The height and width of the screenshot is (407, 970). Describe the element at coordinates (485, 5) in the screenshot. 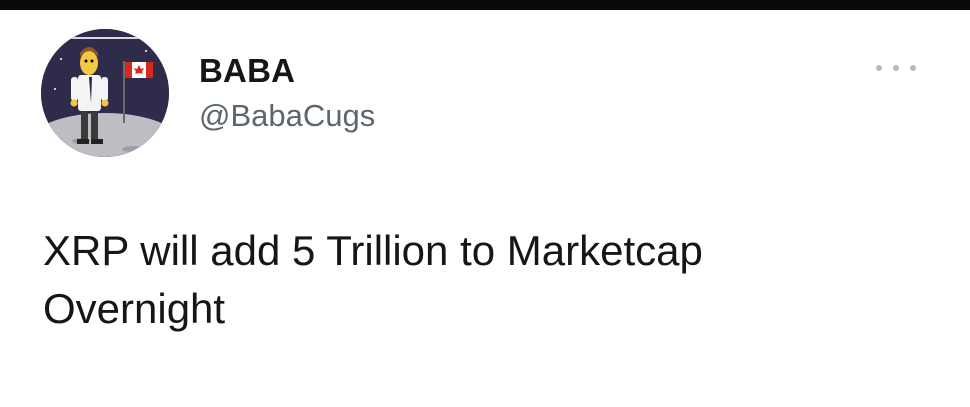

I see `top-dark-border` at that location.